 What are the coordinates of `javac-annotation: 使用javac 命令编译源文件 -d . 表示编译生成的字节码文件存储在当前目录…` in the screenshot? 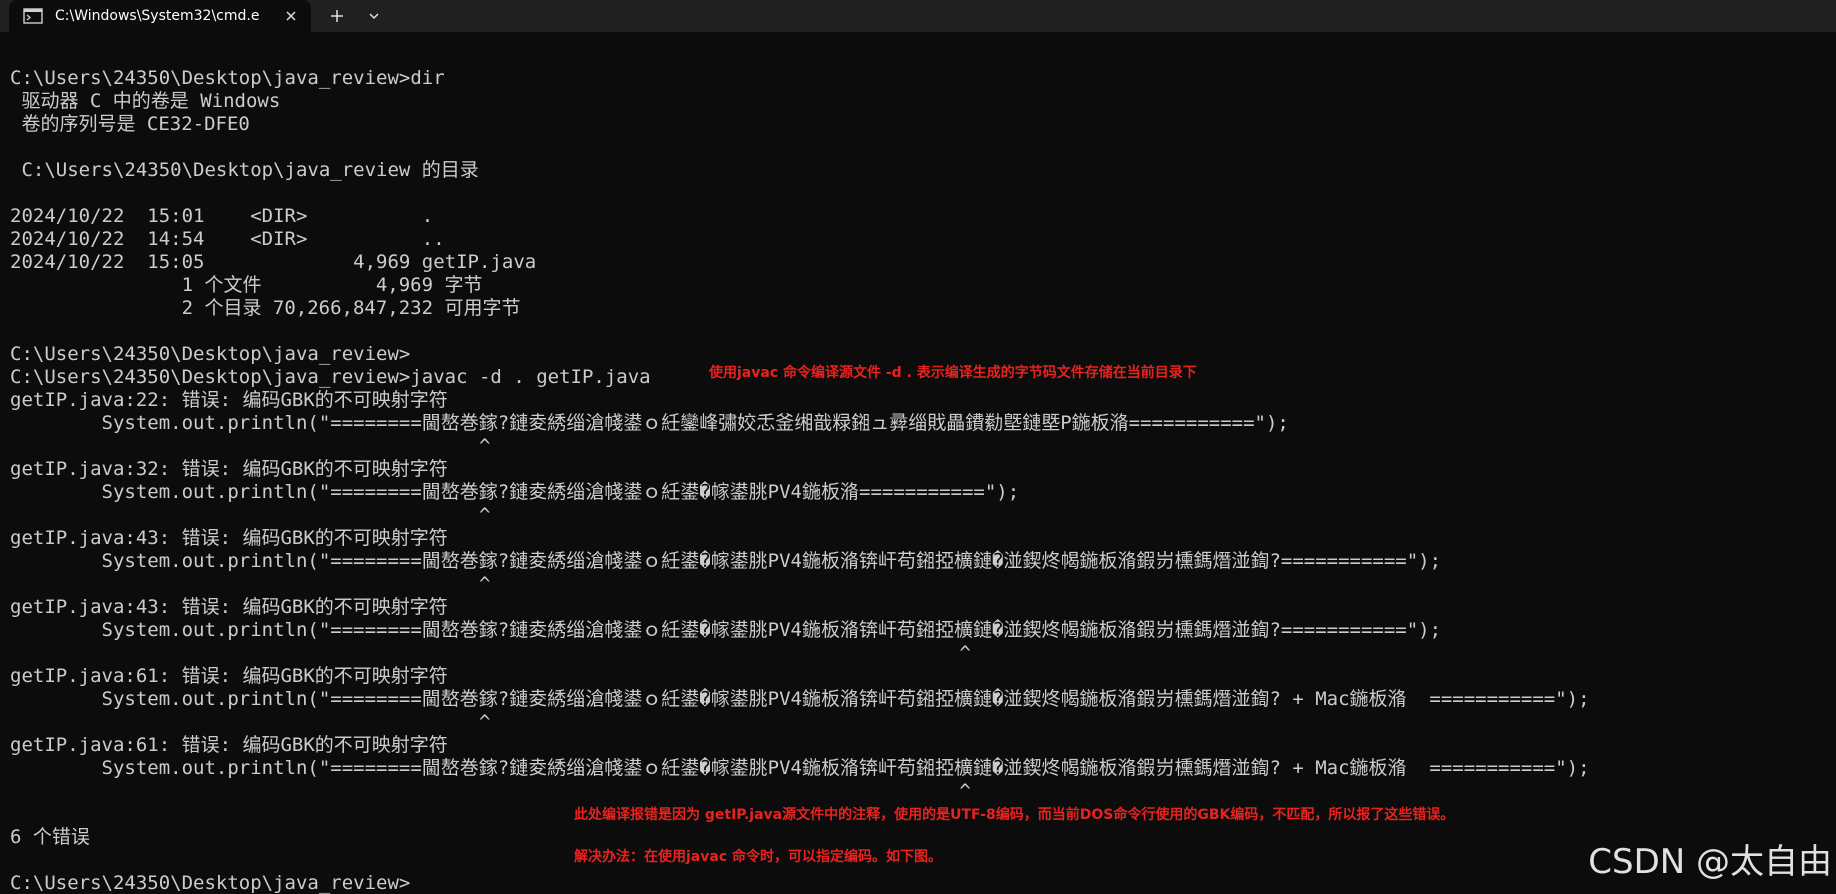 It's located at (953, 373).